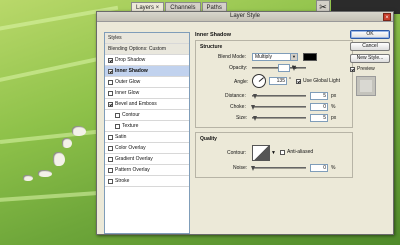 Image resolution: width=400 pixels, height=245 pixels. I want to click on satin-checkbox, so click(110, 137).